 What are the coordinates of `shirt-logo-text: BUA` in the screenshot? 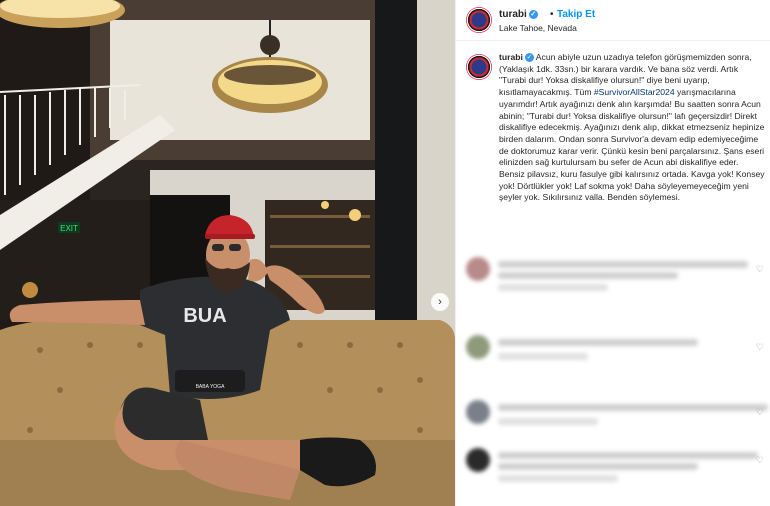 It's located at (204, 316).